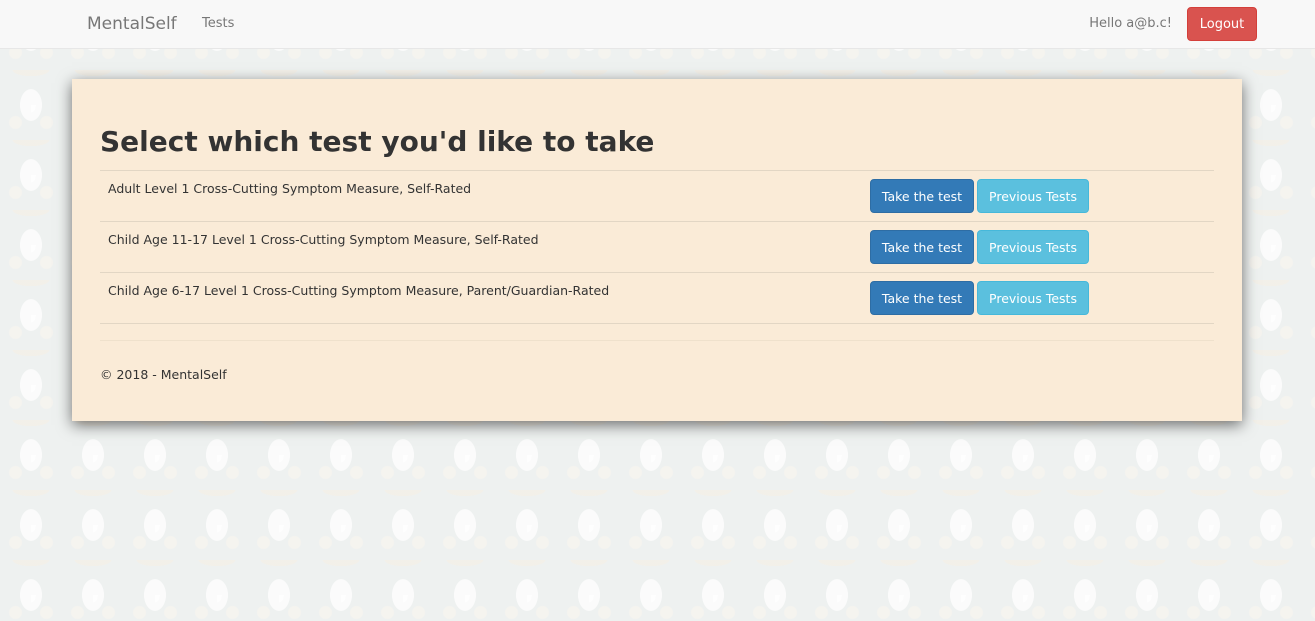 Image resolution: width=1315 pixels, height=621 pixels. What do you see at coordinates (1130, 23) in the screenshot?
I see `user-greeting: Hello a@b.c!` at bounding box center [1130, 23].